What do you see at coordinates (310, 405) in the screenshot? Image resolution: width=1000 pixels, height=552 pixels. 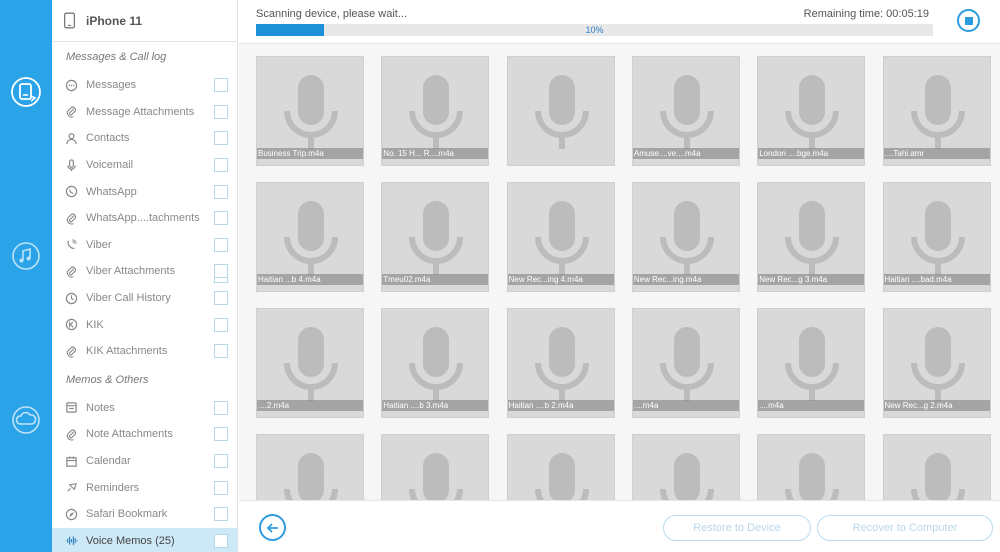 I see `tile-filename: ....2.m4a` at bounding box center [310, 405].